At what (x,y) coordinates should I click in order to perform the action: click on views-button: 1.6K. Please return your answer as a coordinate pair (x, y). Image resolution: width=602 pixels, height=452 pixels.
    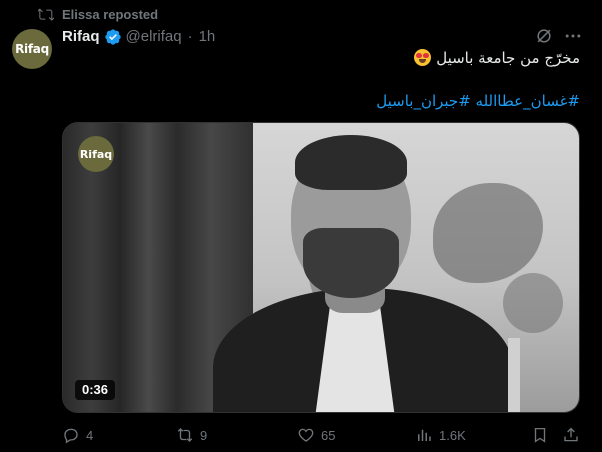
    Looking at the image, I should click on (440, 435).